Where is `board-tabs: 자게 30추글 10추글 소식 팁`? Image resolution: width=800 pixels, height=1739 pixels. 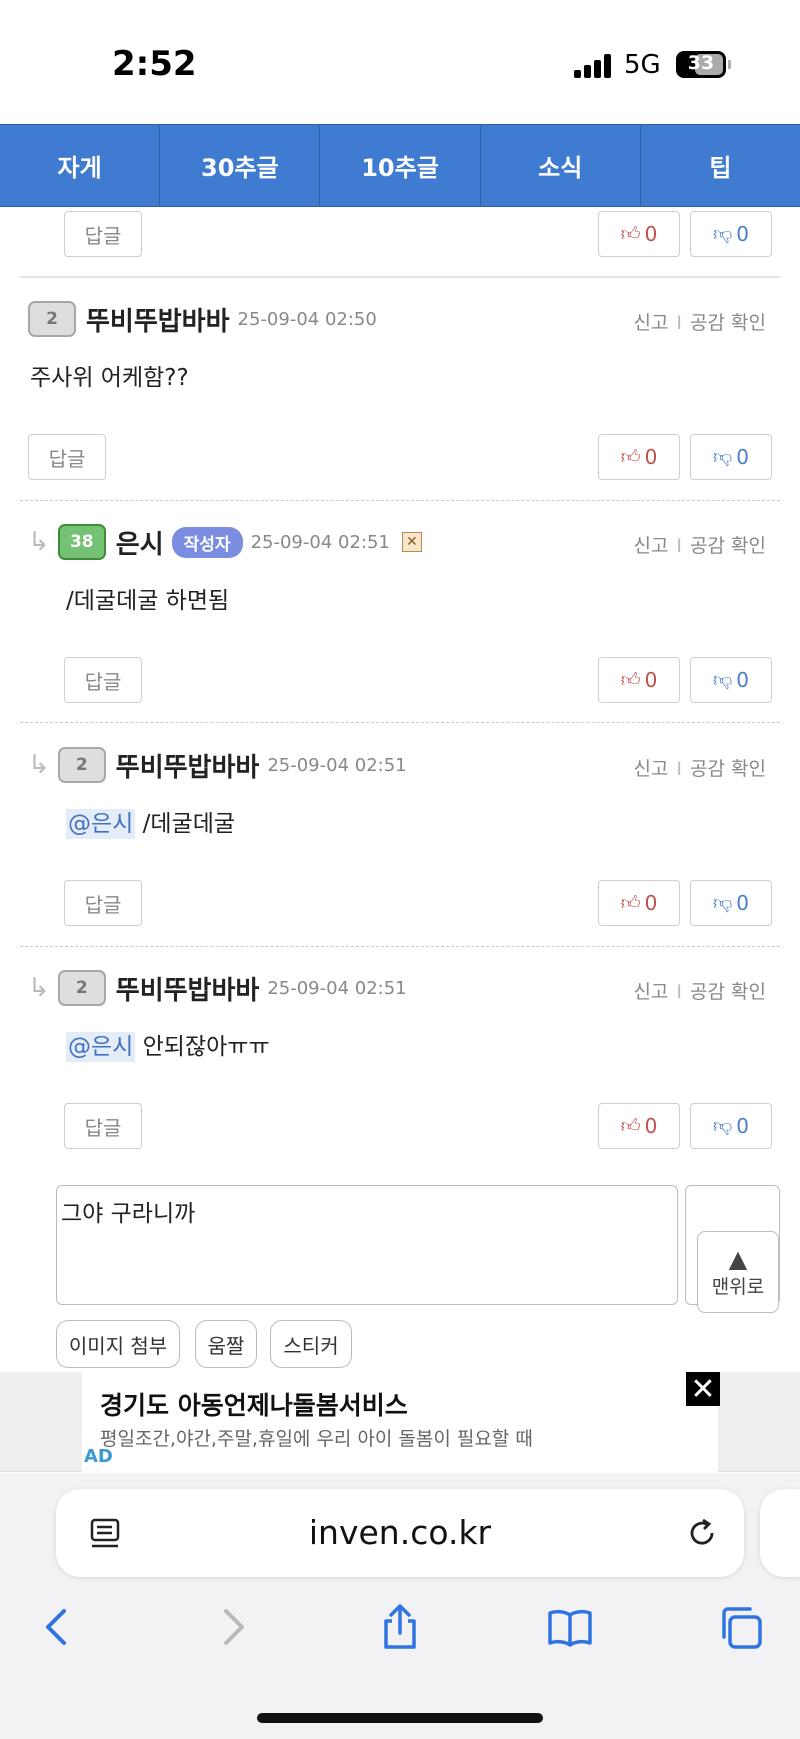 board-tabs: 자게 30추글 10추글 소식 팁 is located at coordinates (400, 165).